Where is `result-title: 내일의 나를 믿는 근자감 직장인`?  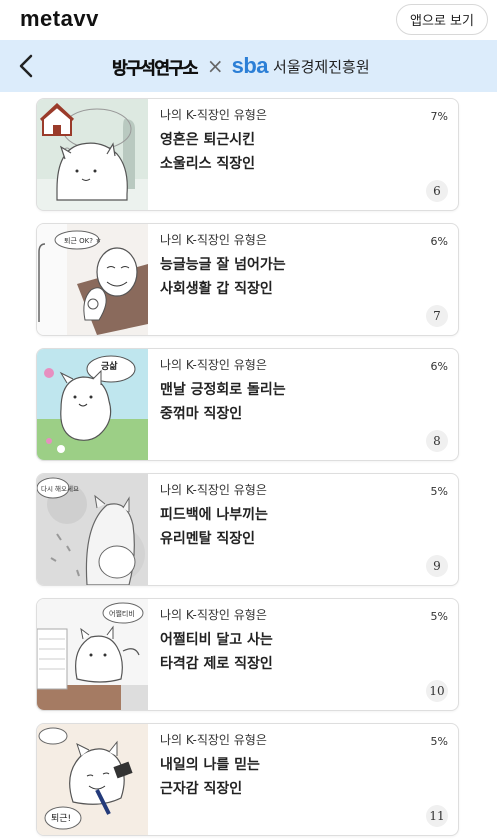
result-title: 내일의 나를 믿는 근자감 직장인 is located at coordinates (210, 777).